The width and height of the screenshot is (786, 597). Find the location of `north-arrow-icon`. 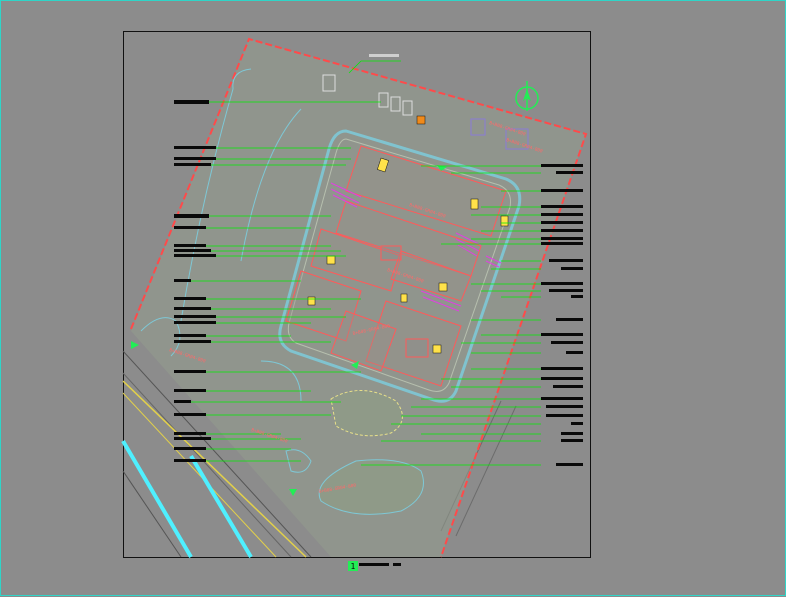

north-arrow-icon is located at coordinates (527, 96).